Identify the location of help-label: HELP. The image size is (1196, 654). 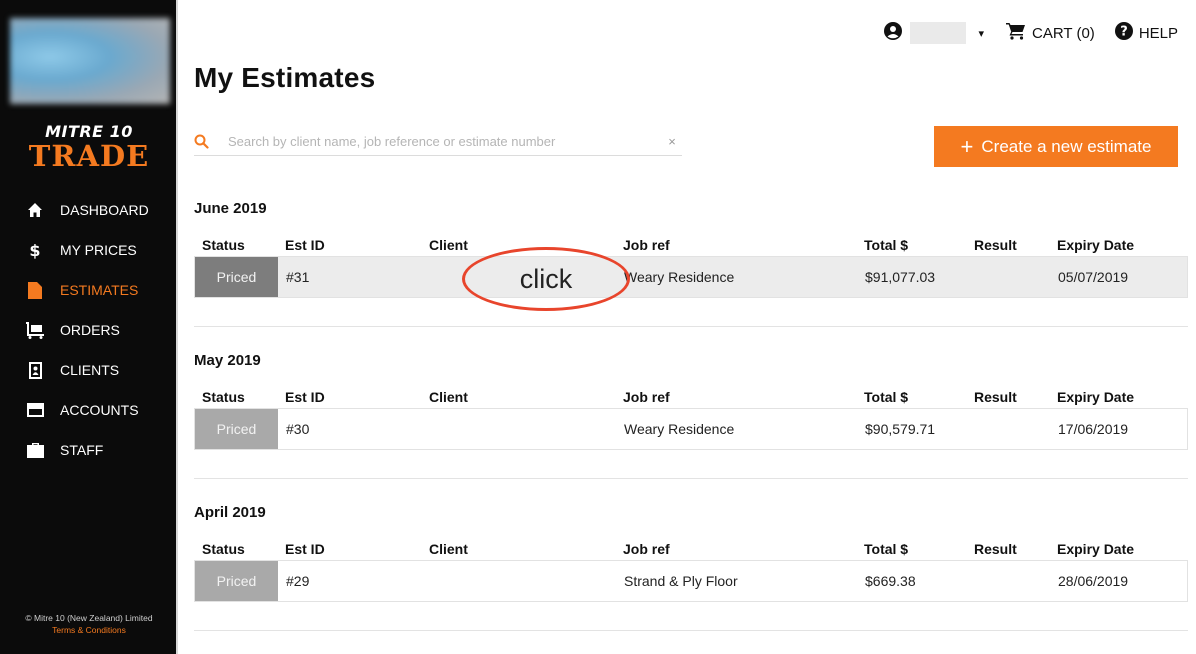
(1158, 33).